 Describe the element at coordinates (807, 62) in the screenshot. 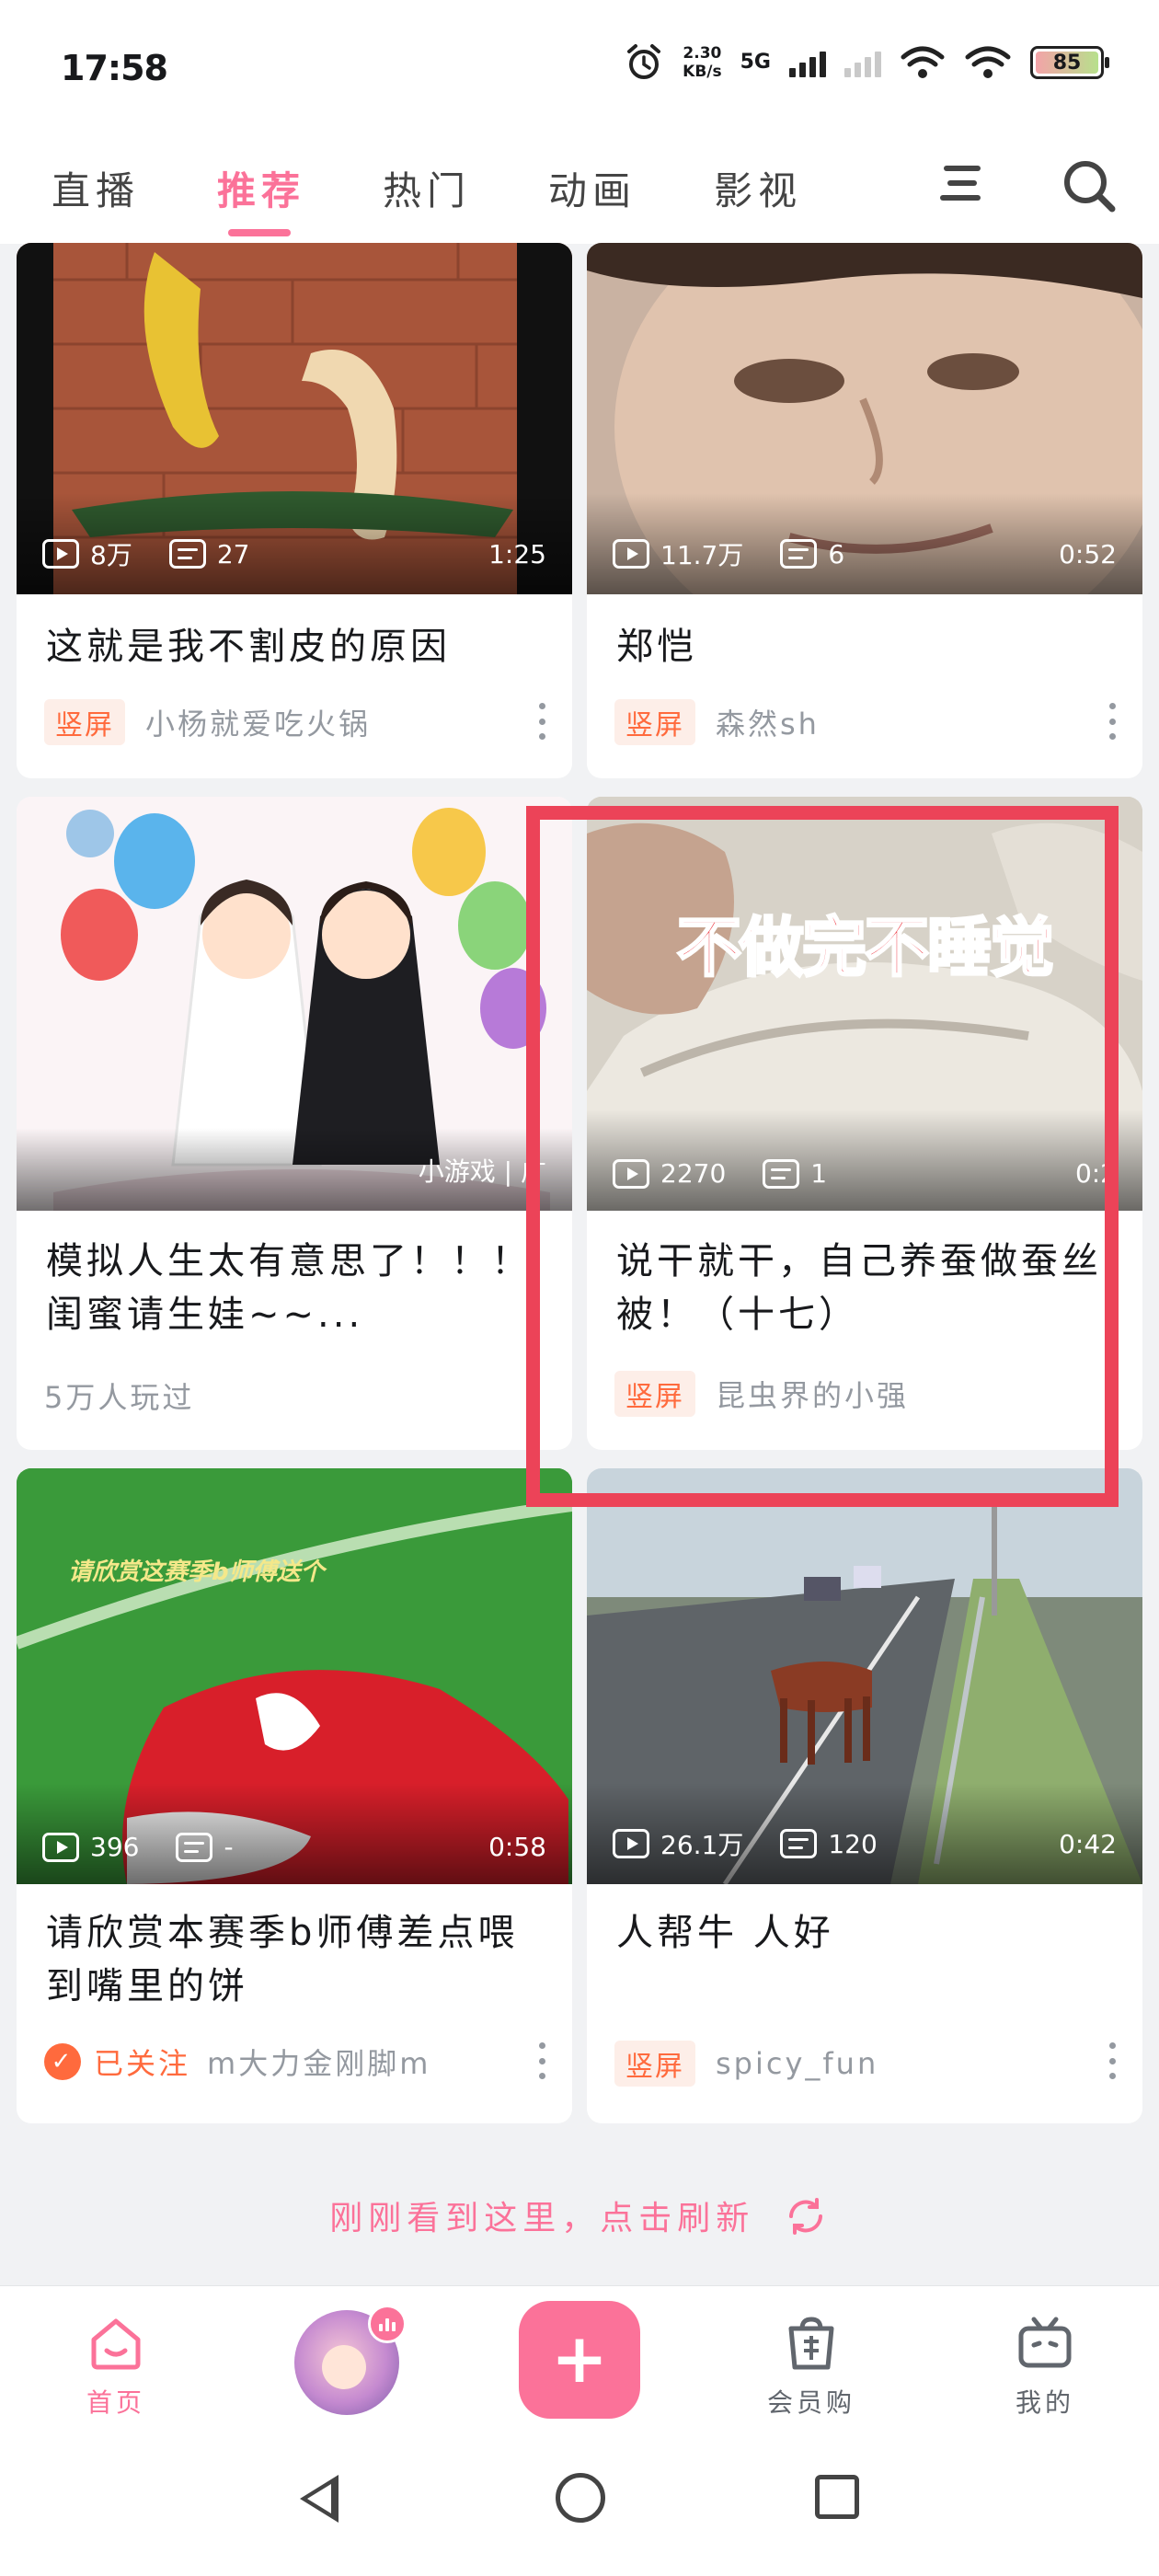

I see `signal-icon` at that location.